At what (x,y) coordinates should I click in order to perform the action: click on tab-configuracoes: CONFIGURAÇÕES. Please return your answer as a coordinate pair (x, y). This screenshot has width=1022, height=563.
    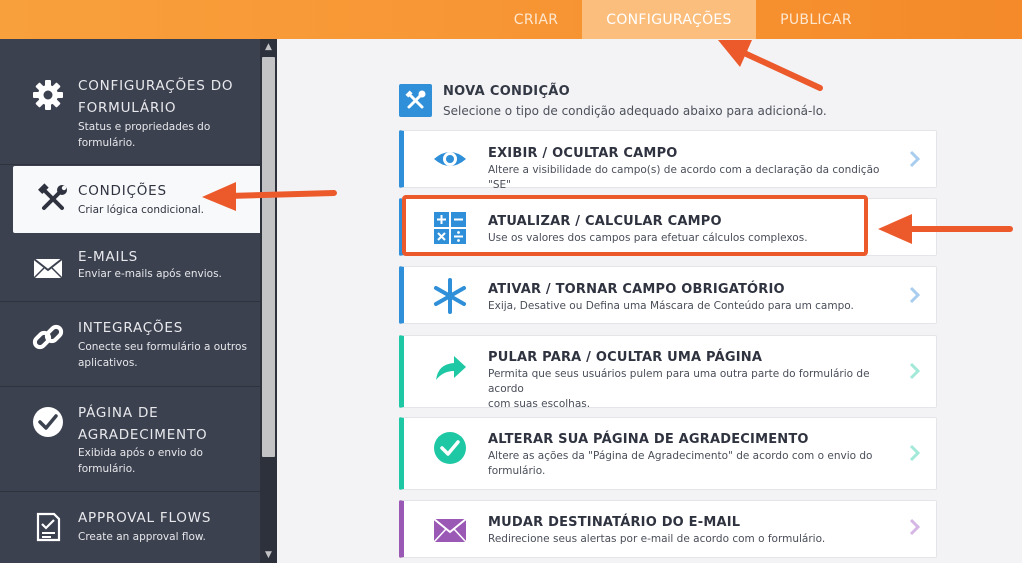
    Looking at the image, I should click on (669, 19).